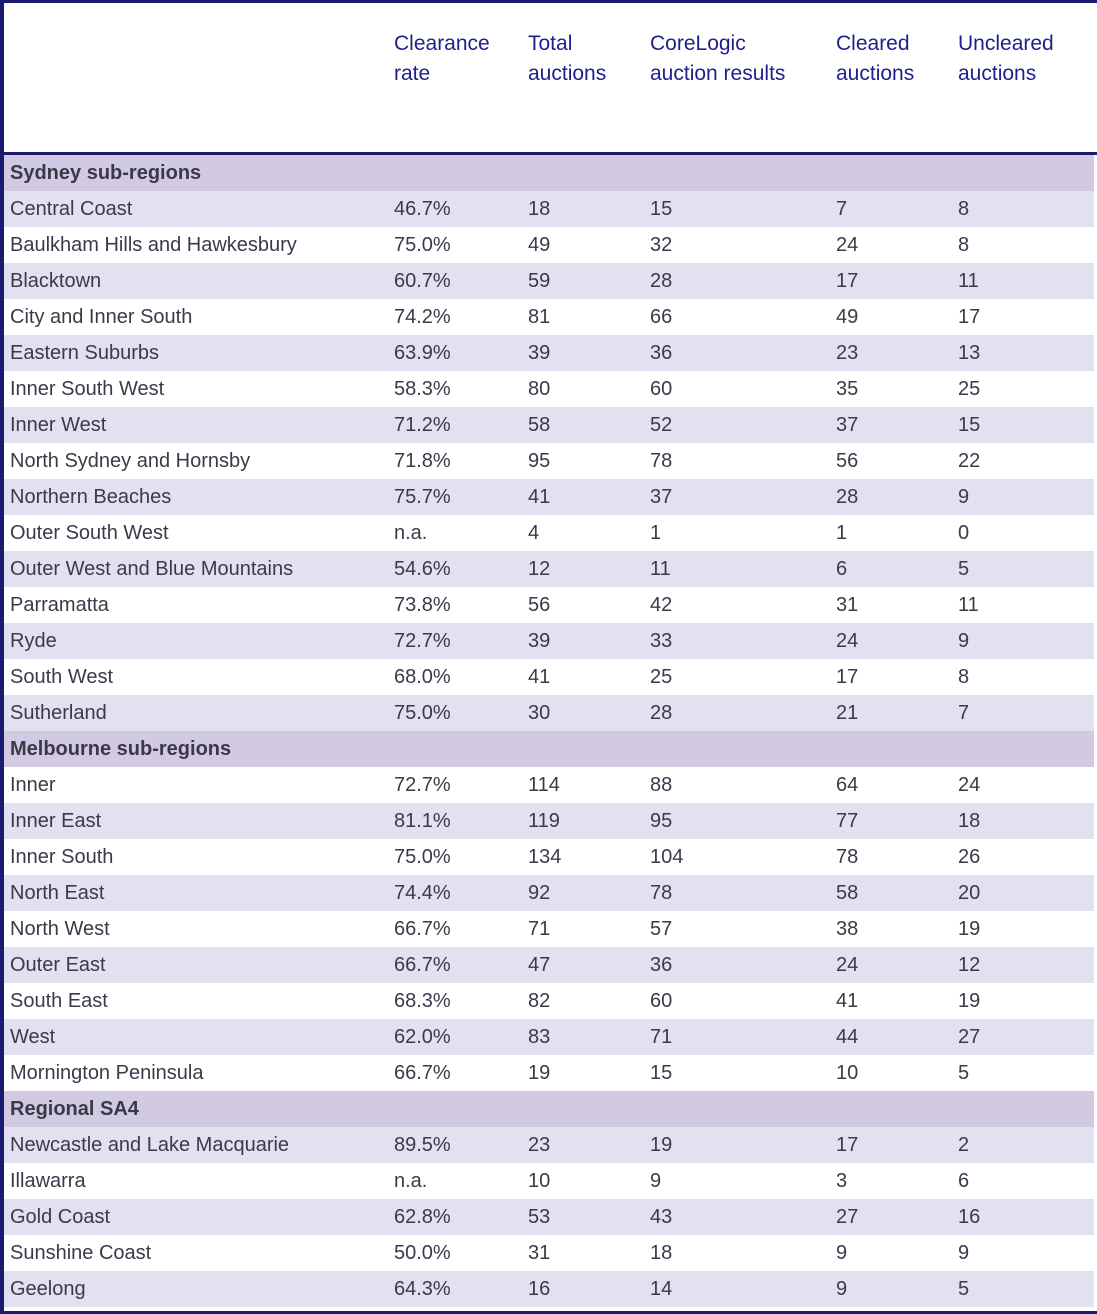 The width and height of the screenshot is (1097, 1314). Describe the element at coordinates (422, 425) in the screenshot. I see `cell-rate: 71.2%` at that location.